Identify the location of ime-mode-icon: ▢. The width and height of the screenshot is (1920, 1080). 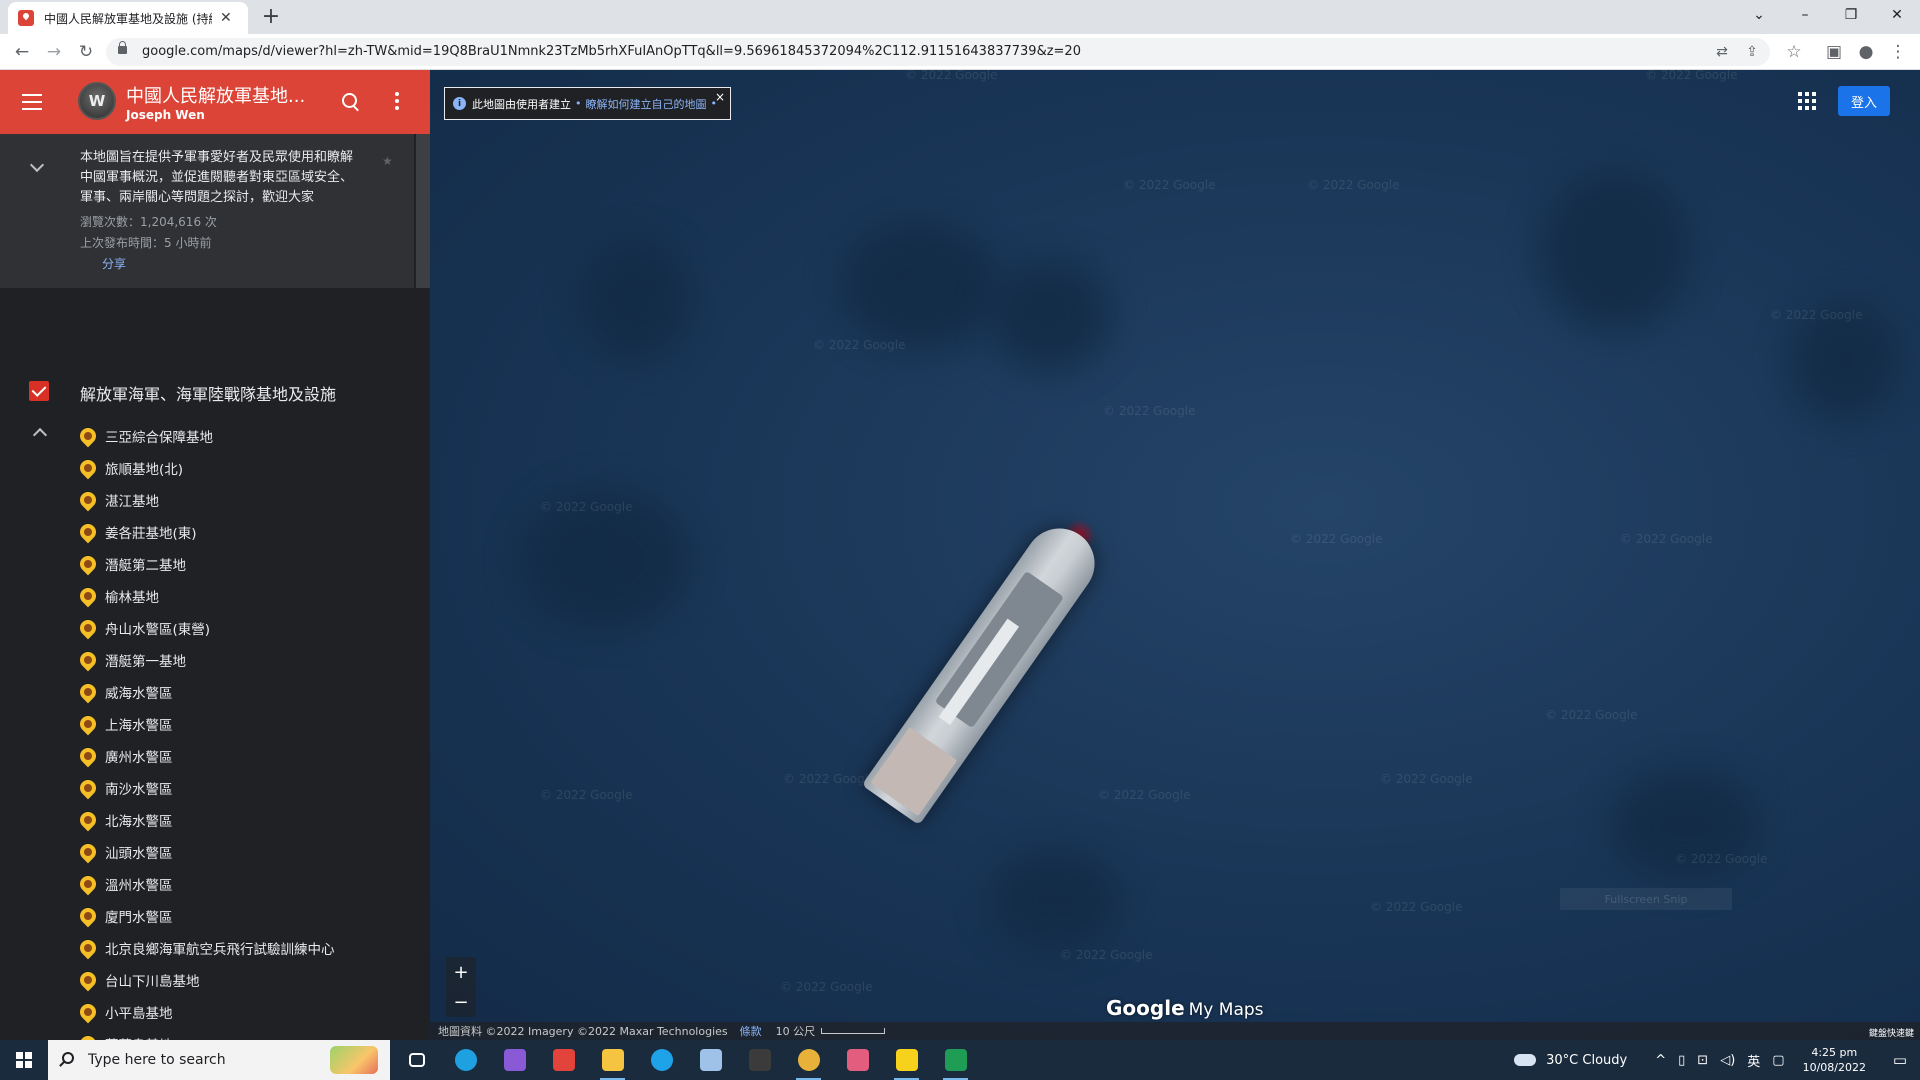
(1778, 1060).